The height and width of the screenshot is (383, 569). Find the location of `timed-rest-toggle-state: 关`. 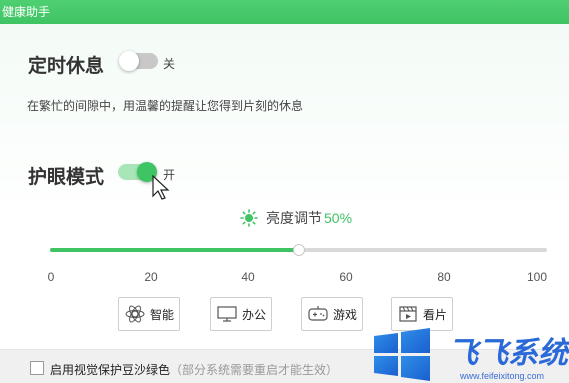

timed-rest-toggle-state: 关 is located at coordinates (169, 64).